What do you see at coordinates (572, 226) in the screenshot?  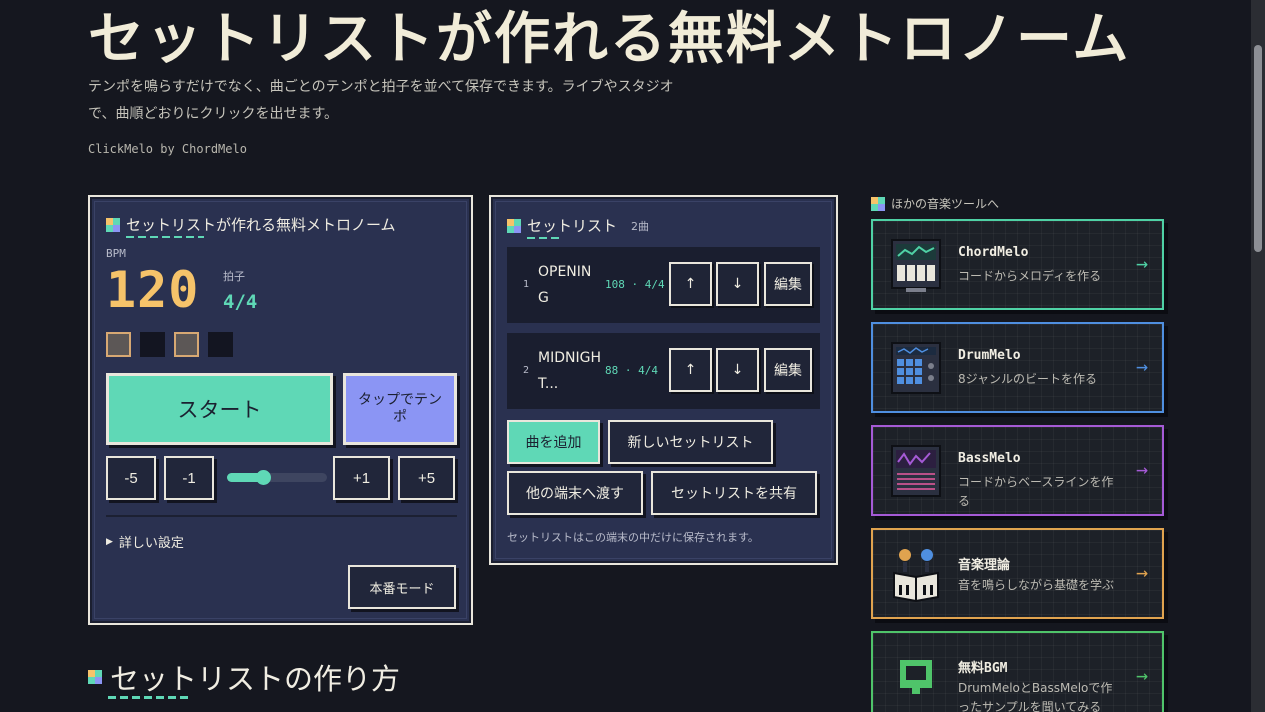 I see `setlist-heading-text: セットリスト` at bounding box center [572, 226].